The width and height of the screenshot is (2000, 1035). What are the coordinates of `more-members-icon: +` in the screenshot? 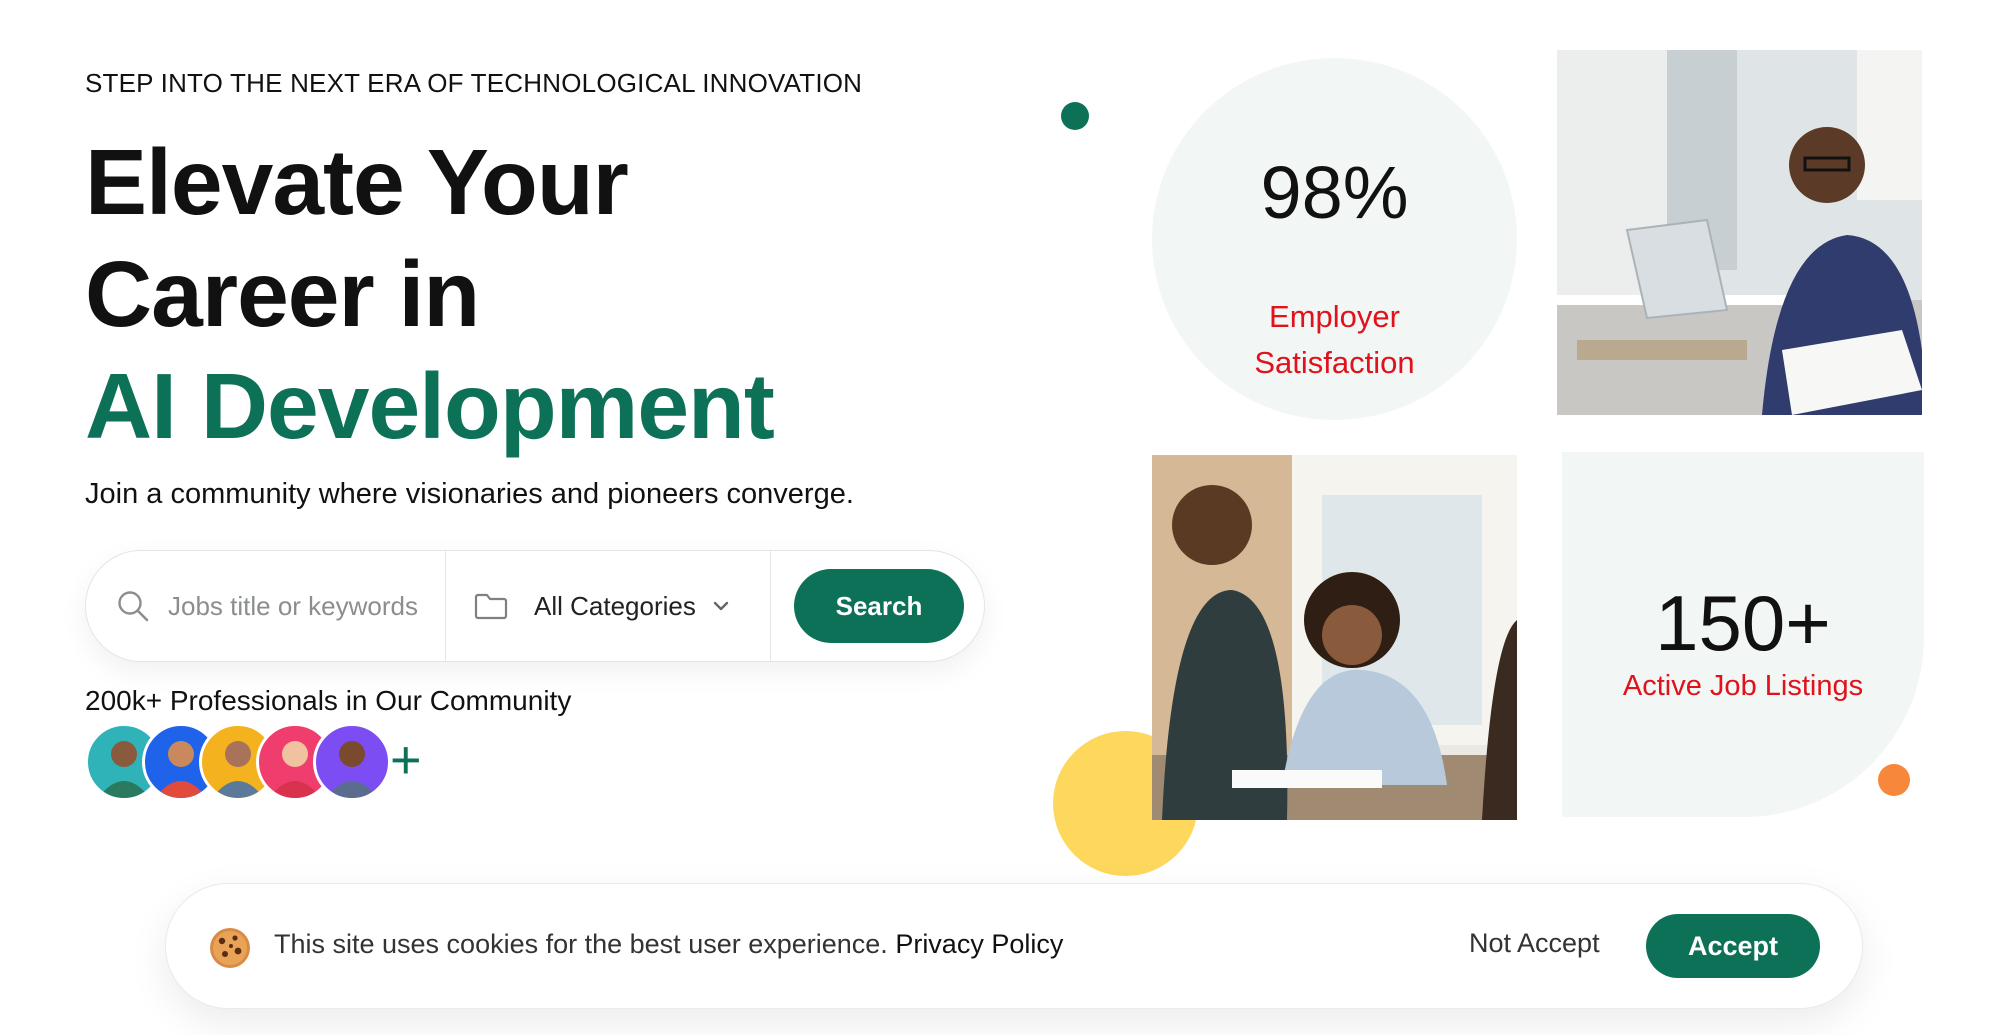 It's located at (406, 760).